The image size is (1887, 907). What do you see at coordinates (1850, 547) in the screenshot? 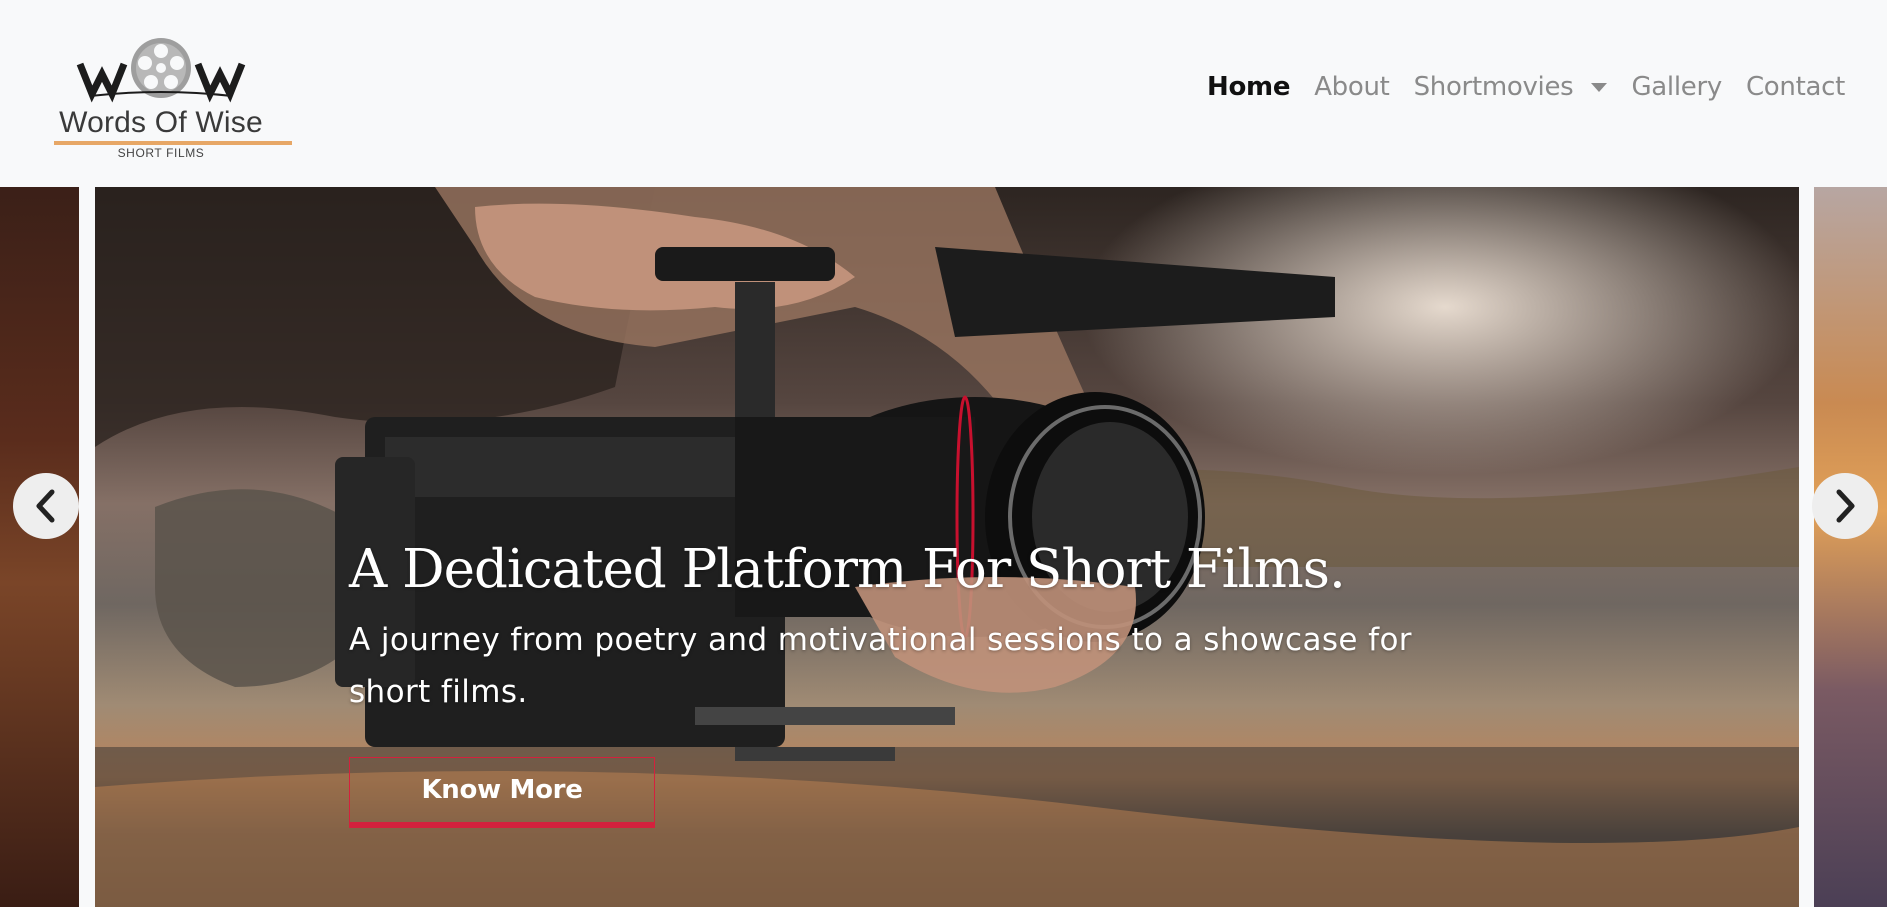
I see `next-slide-peek` at bounding box center [1850, 547].